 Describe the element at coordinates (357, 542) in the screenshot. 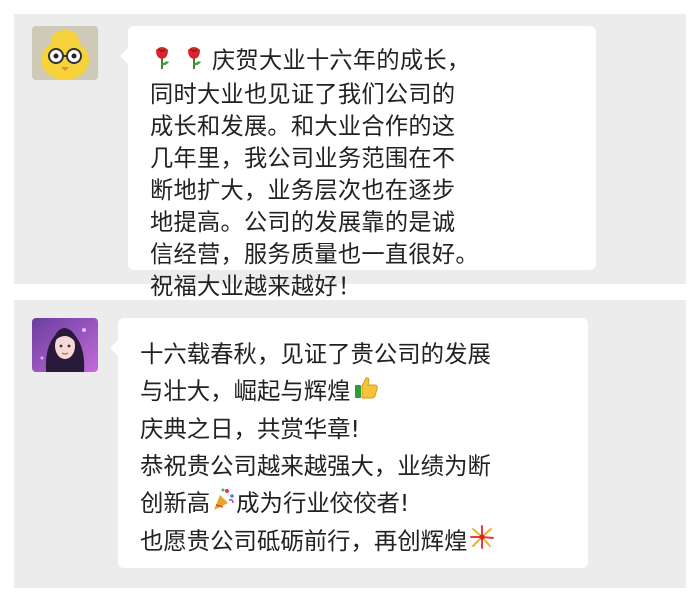

I see `message-line: 也愿贵公司砥砺前行，再创辉煌` at that location.